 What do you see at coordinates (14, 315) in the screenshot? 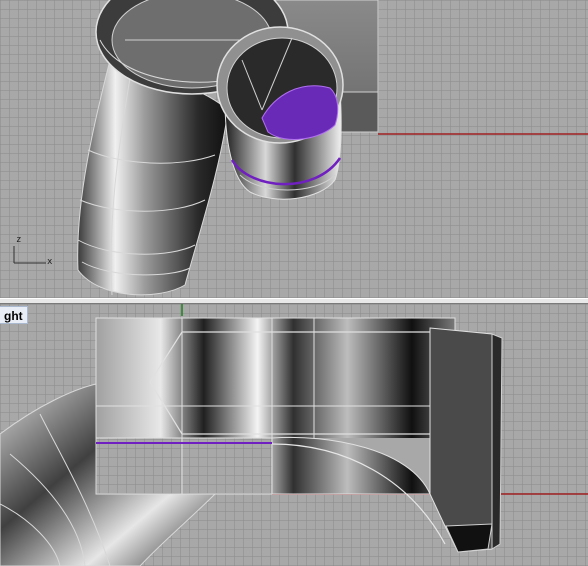
I see `viewport-title: ght` at bounding box center [14, 315].